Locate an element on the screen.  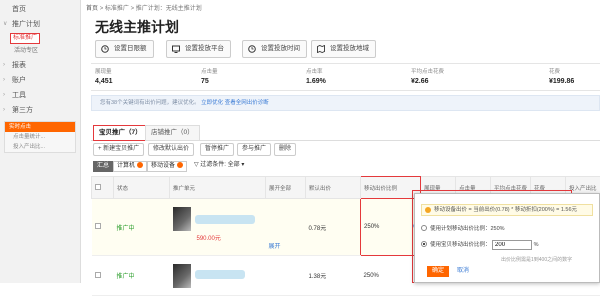
set-daily-limit-button: 设置日限额 is located at coordinates (124, 49).